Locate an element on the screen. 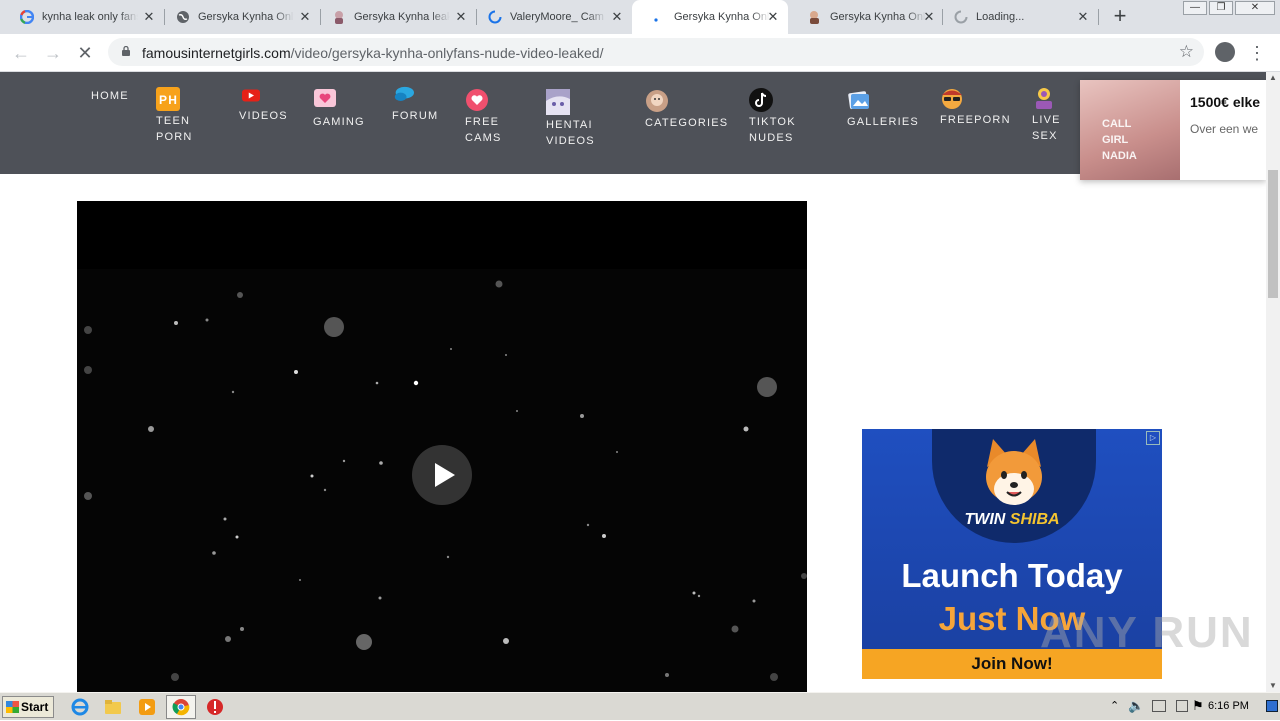 This screenshot has width=1280, height=721. browser-tab: Loading... ✕ is located at coordinates (1016, 17).